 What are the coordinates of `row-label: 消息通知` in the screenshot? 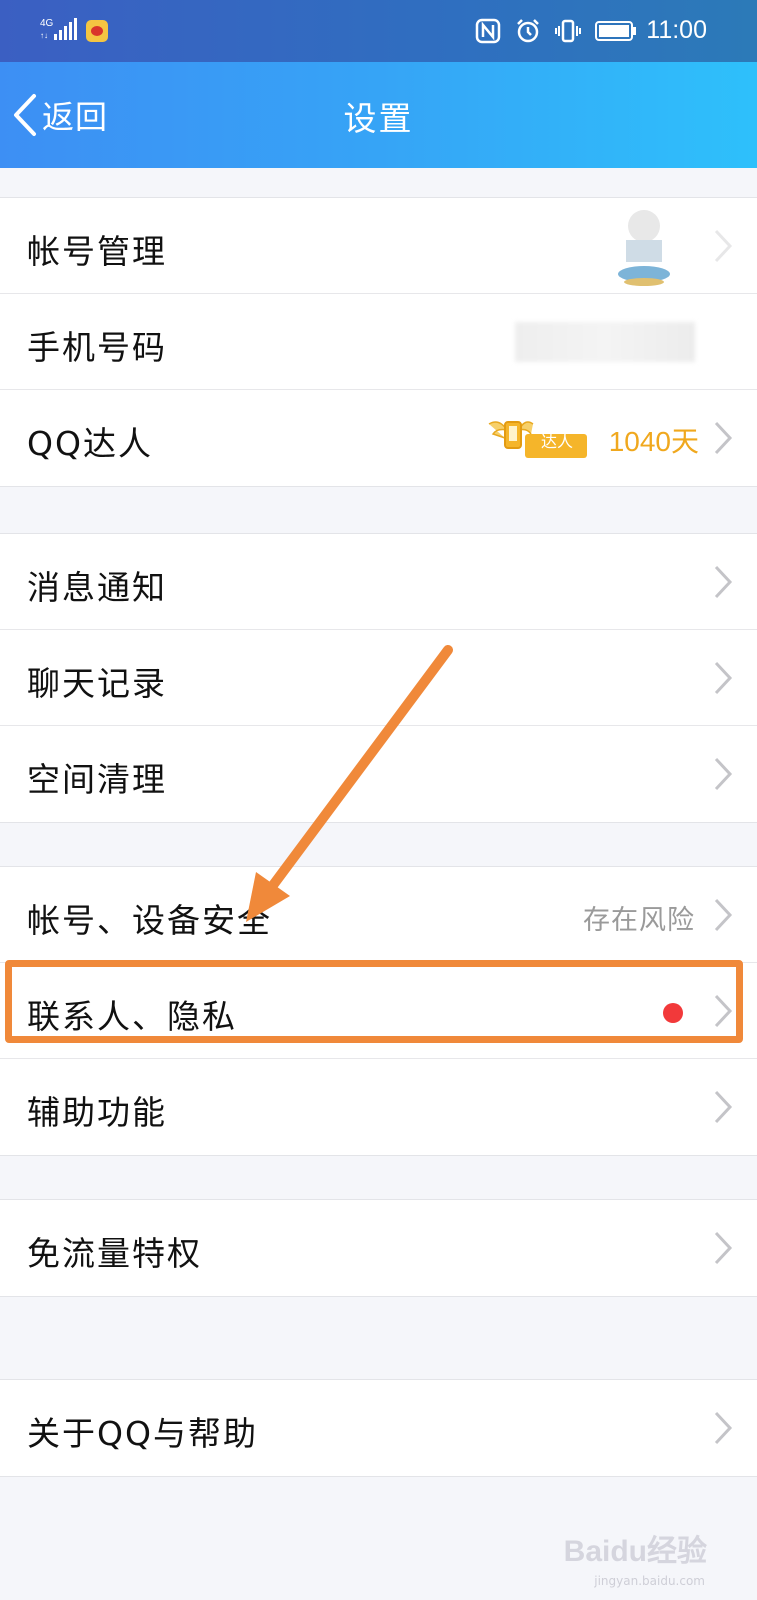 It's located at (97, 587).